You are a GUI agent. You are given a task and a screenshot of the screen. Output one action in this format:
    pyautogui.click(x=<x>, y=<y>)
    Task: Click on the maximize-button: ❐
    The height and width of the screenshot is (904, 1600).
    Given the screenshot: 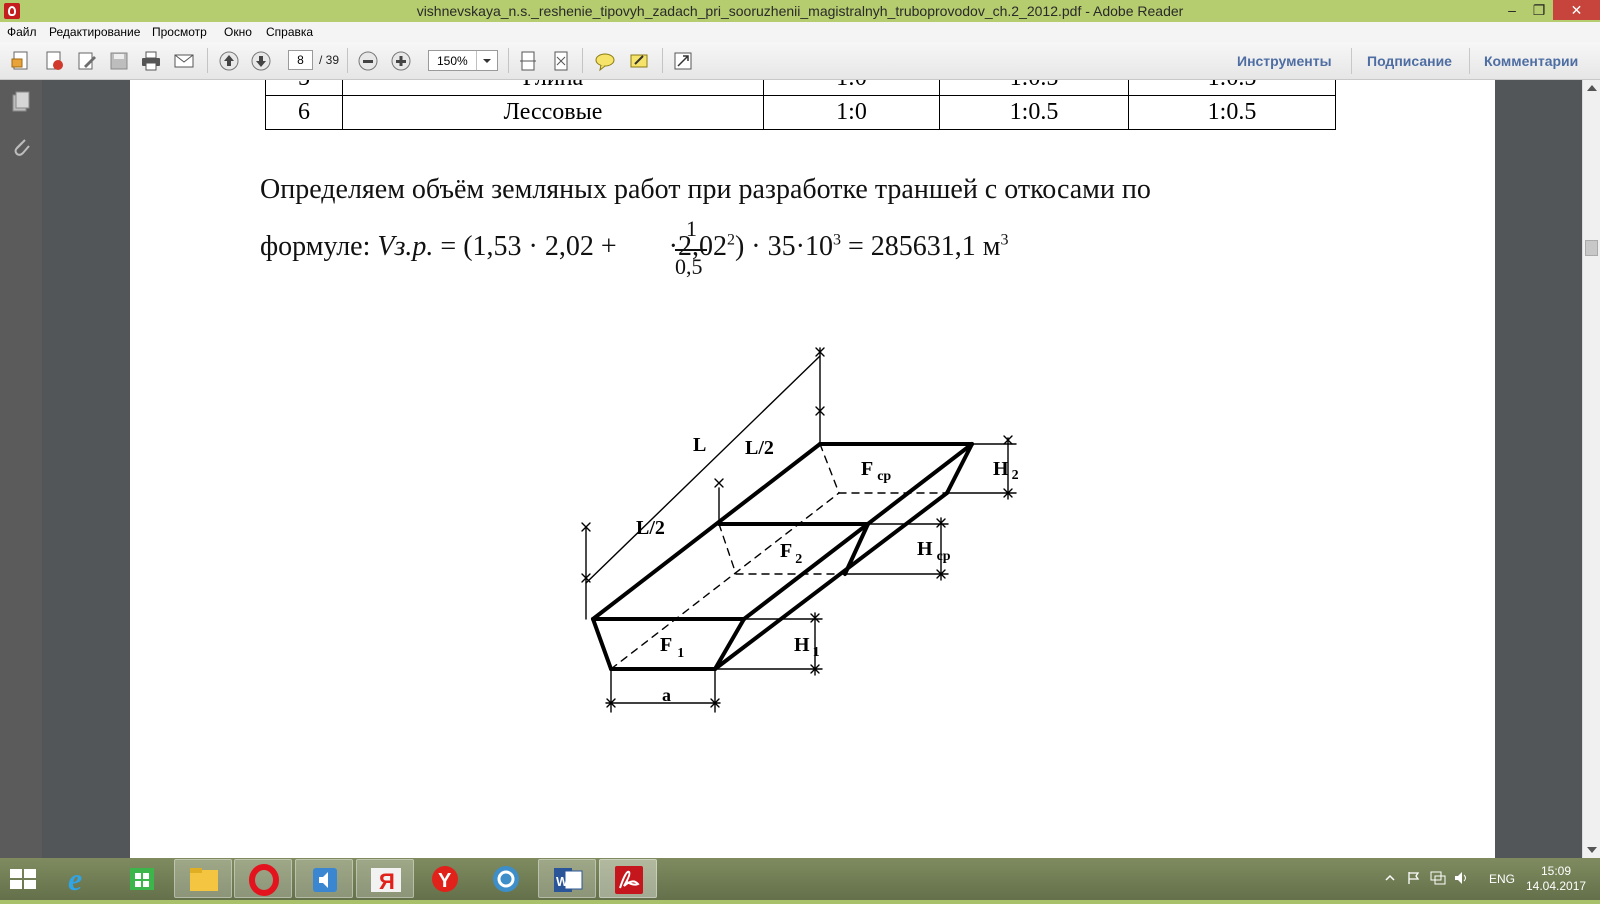 What is the action you would take?
    pyautogui.click(x=1539, y=10)
    